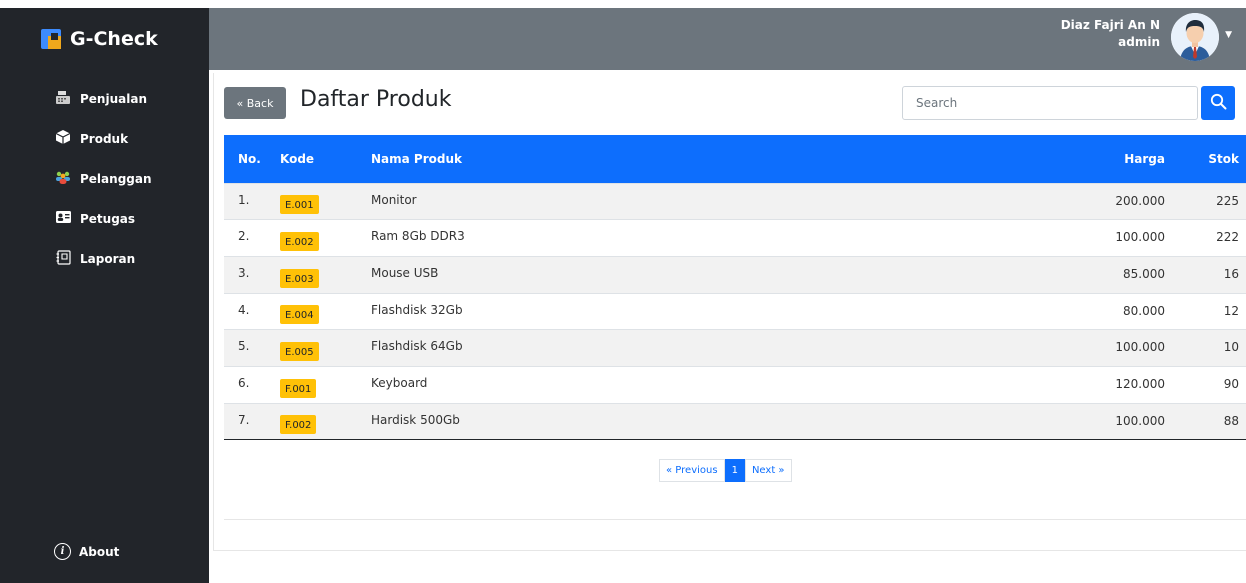 This screenshot has width=1246, height=583. Describe the element at coordinates (325, 274) in the screenshot. I see `cell-kode: E.003` at that location.